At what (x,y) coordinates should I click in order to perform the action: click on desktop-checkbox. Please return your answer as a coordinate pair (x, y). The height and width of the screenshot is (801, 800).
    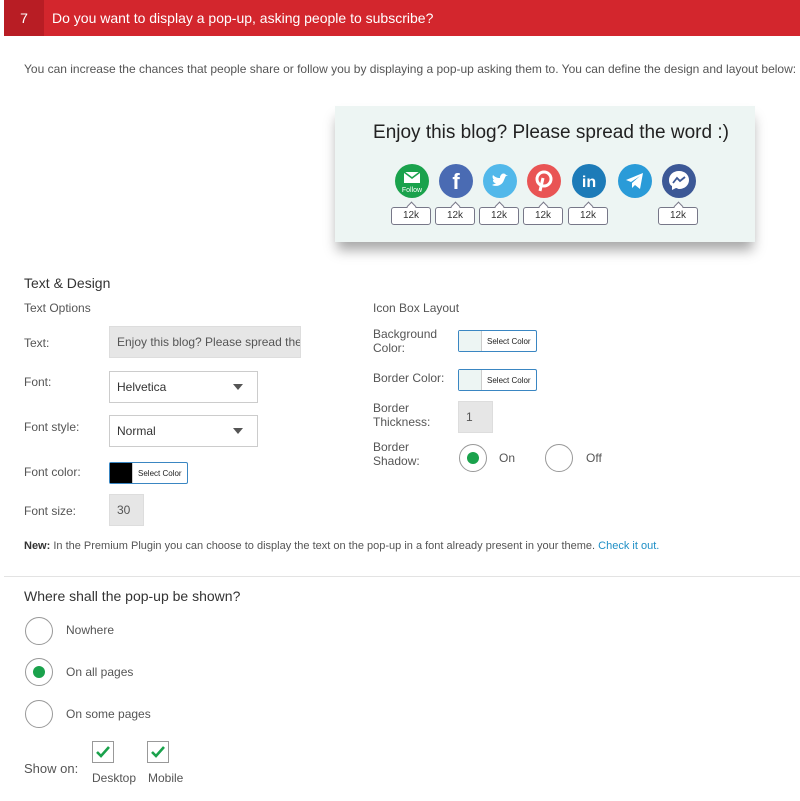
    Looking at the image, I should click on (103, 752).